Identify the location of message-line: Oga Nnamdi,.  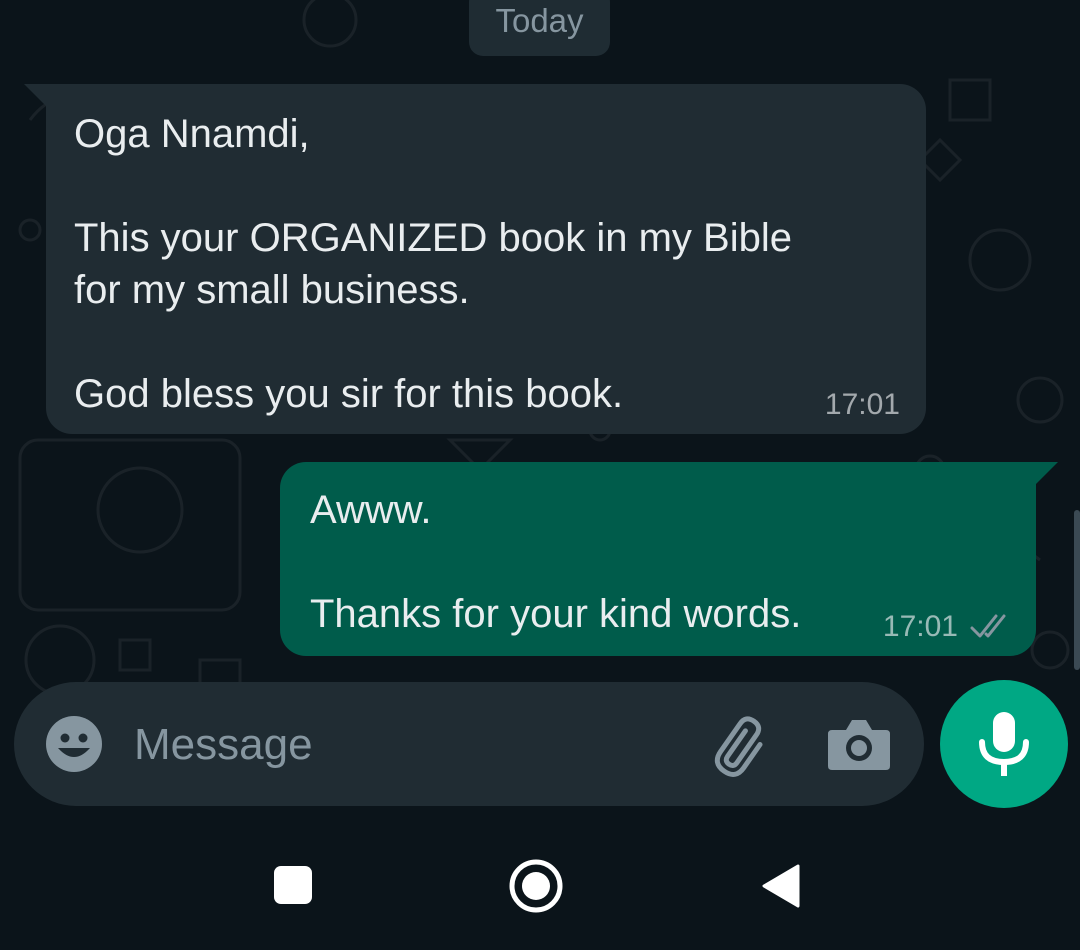
(192, 134).